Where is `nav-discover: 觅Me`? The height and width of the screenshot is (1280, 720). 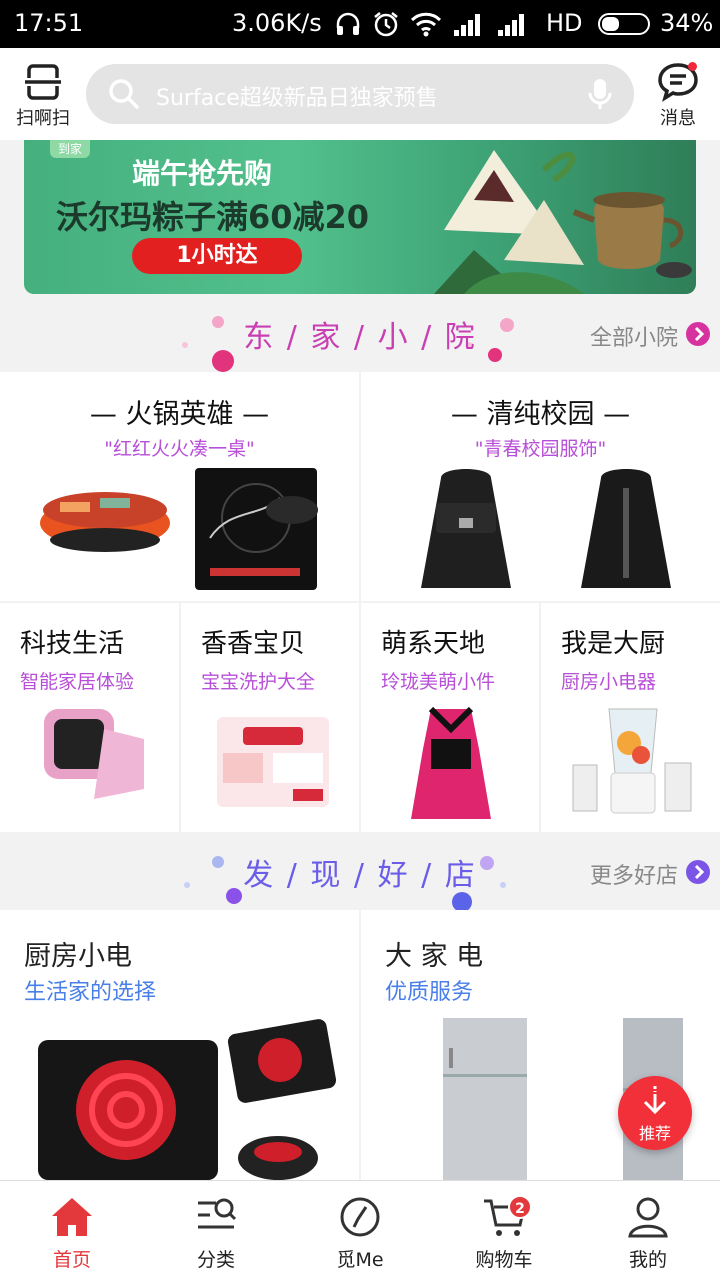 nav-discover: 觅Me is located at coordinates (360, 1230).